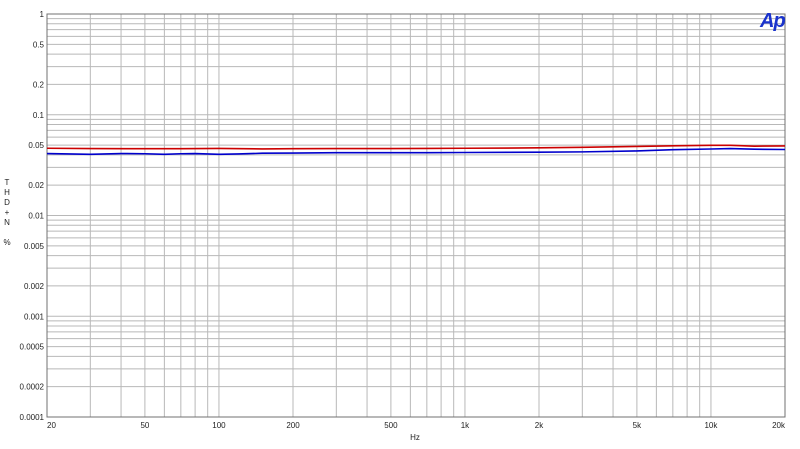 This screenshot has width=800, height=449. Describe the element at coordinates (391, 425) in the screenshot. I see `x-tick-label: 500` at that location.